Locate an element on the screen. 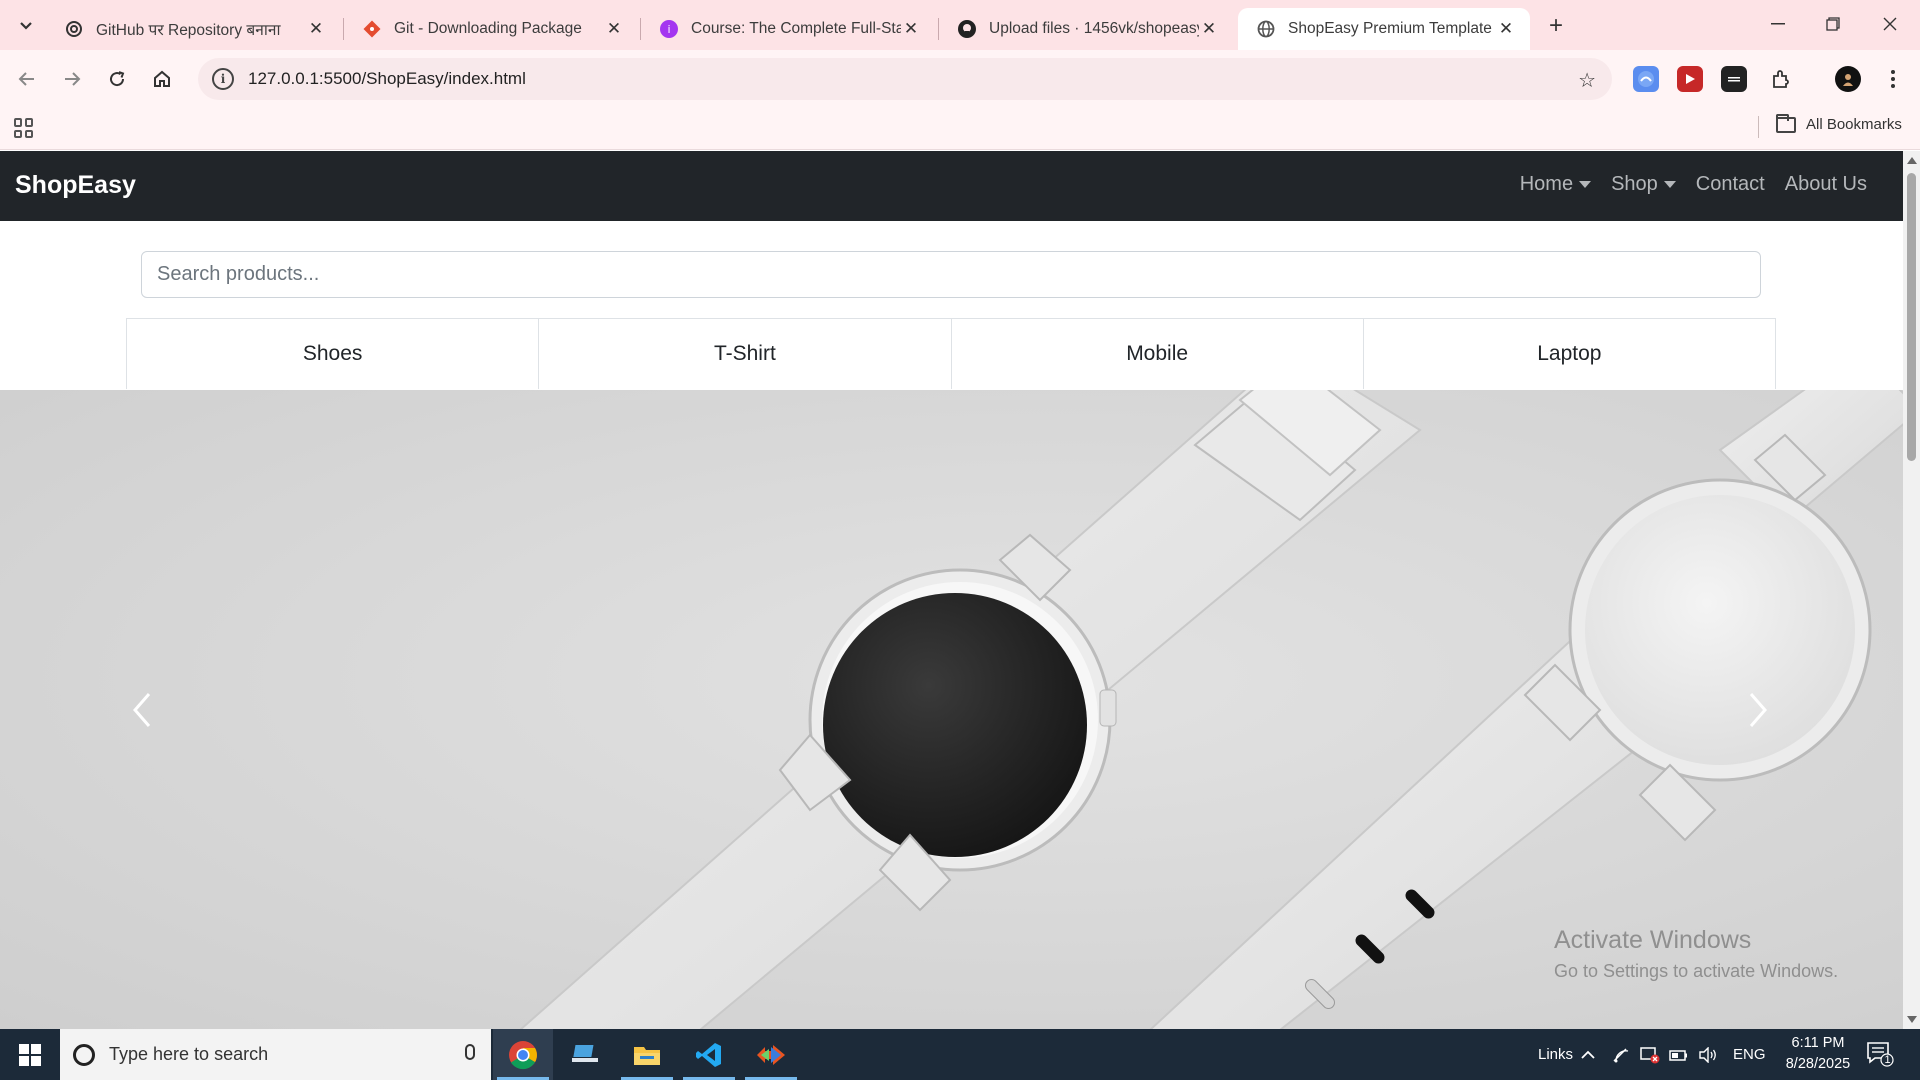 Image resolution: width=1920 pixels, height=1080 pixels. tab-git-downloading: Git - Downloading Package ✕ is located at coordinates (491, 29).